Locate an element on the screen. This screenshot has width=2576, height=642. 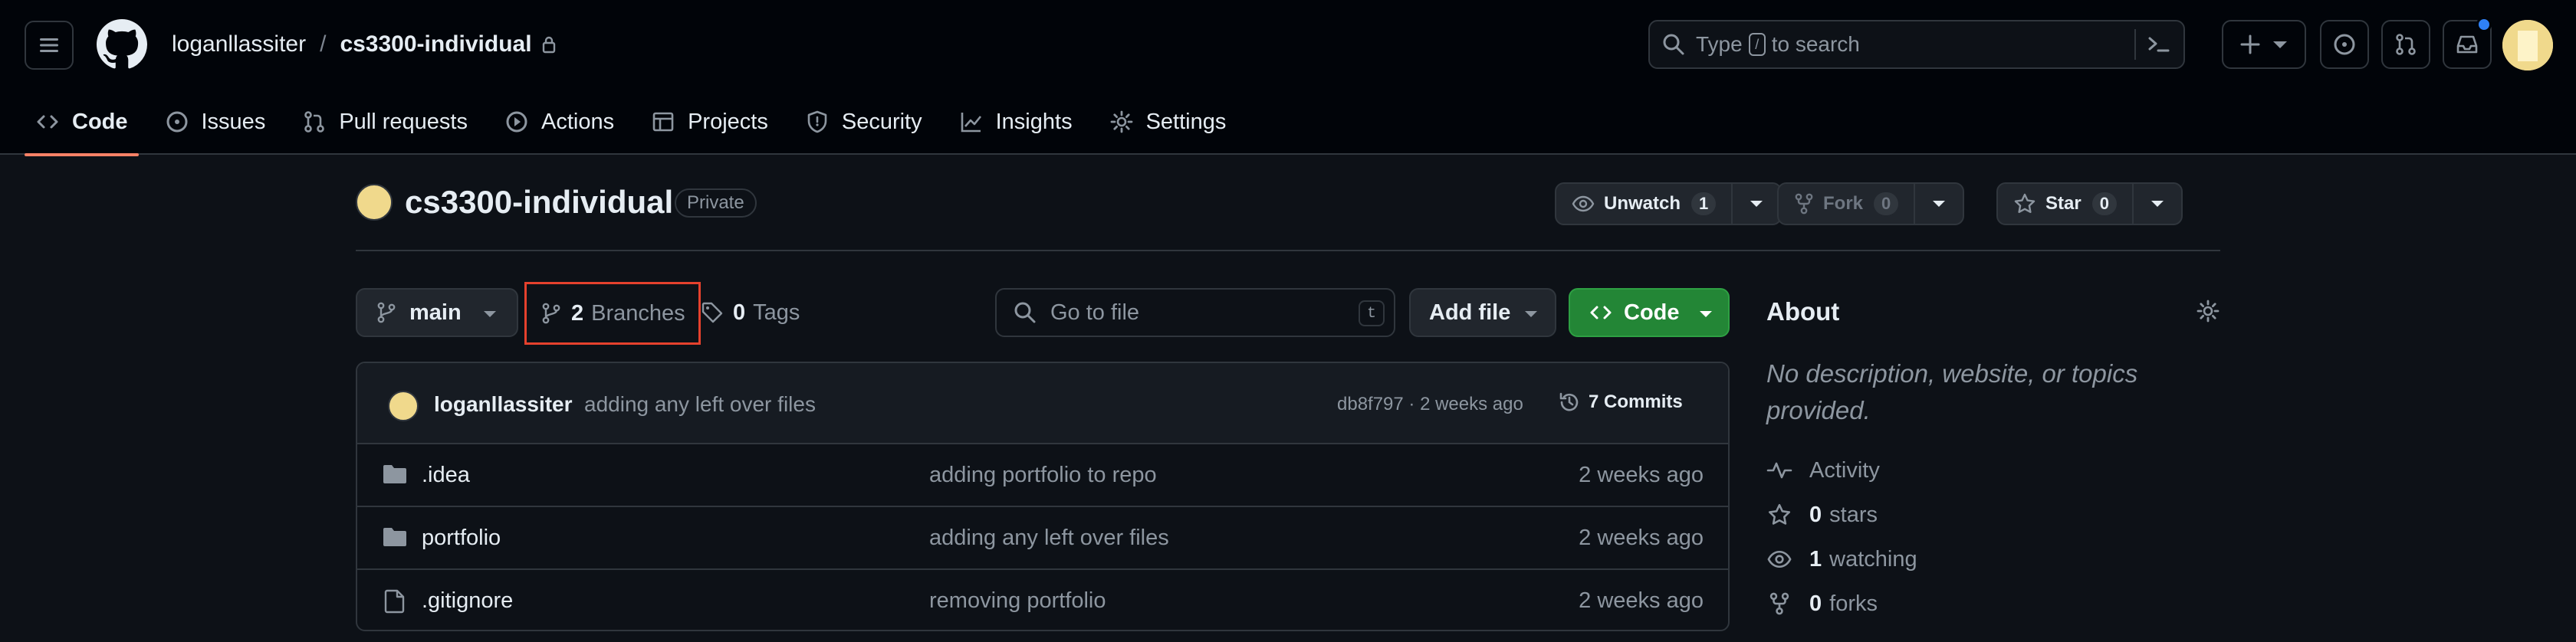
branch-selector: main is located at coordinates (437, 312).